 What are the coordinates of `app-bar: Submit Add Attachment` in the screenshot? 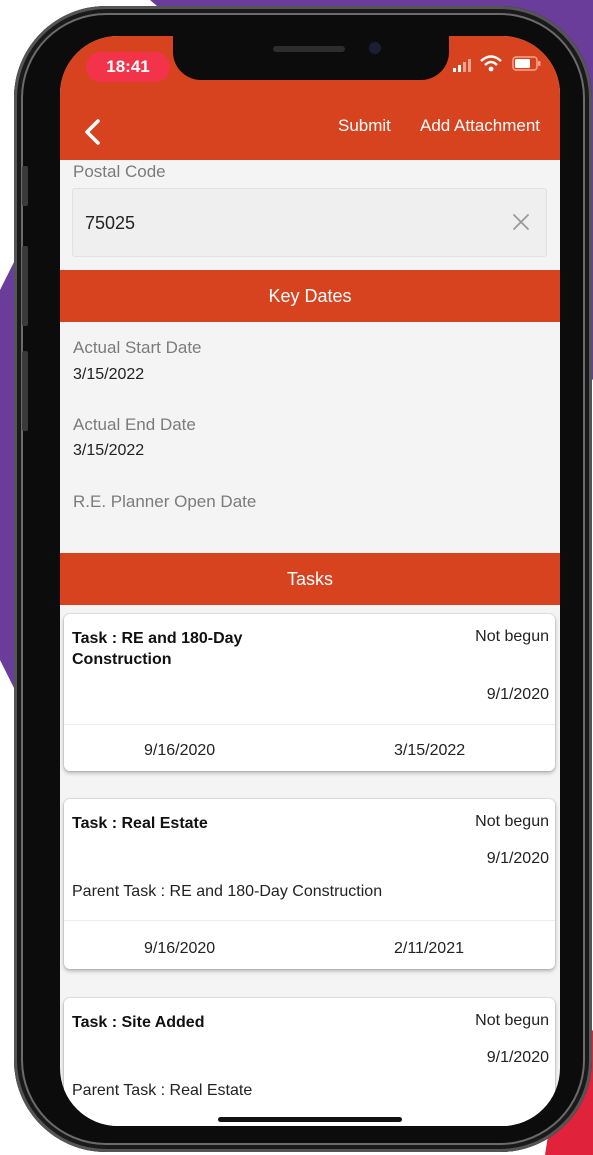 It's located at (310, 133).